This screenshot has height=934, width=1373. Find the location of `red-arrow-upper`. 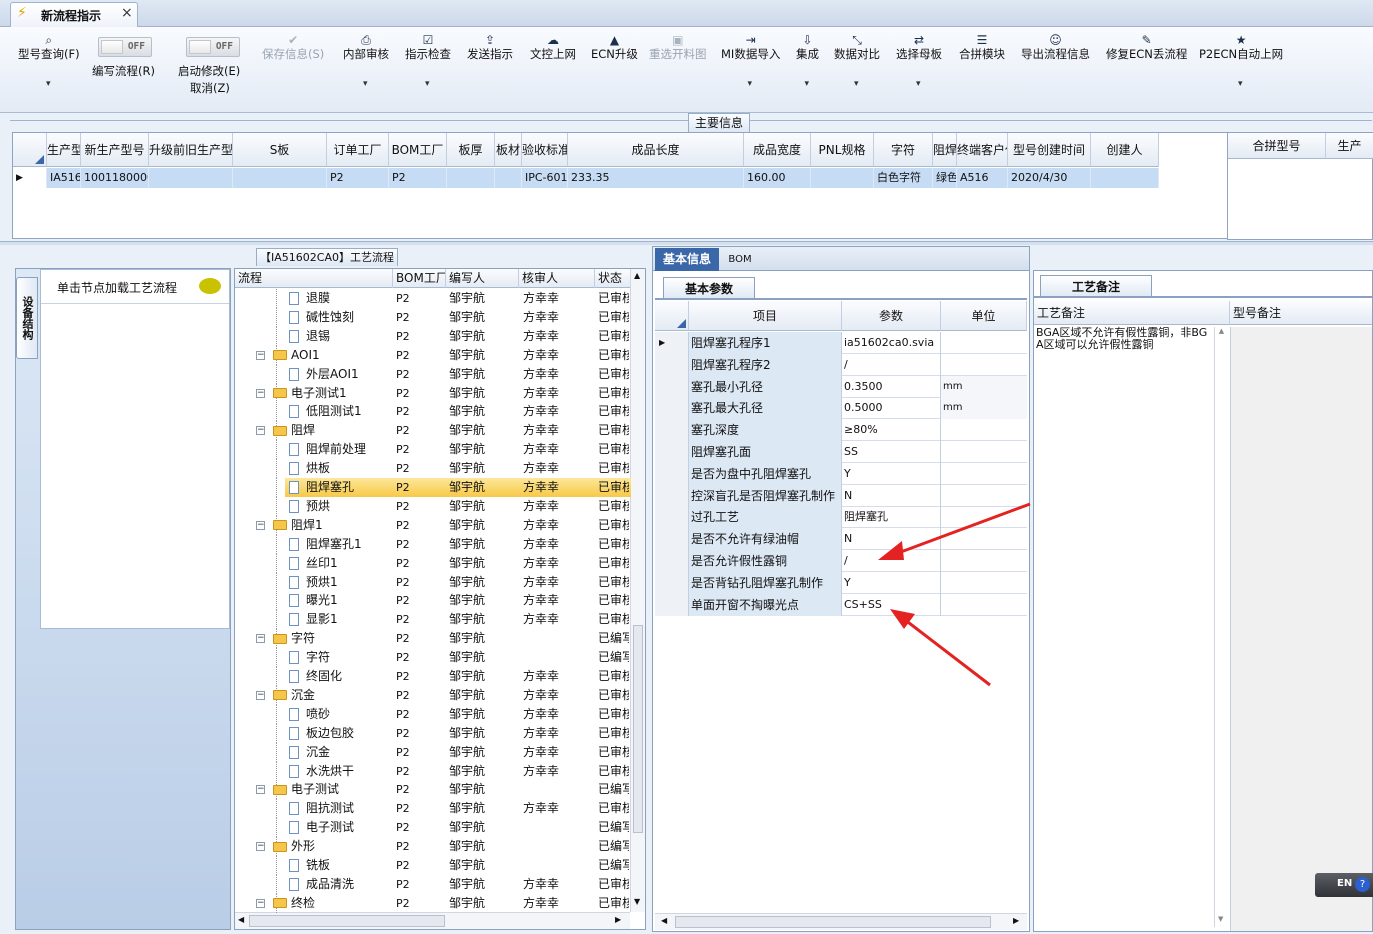

red-arrow-upper is located at coordinates (960, 530).